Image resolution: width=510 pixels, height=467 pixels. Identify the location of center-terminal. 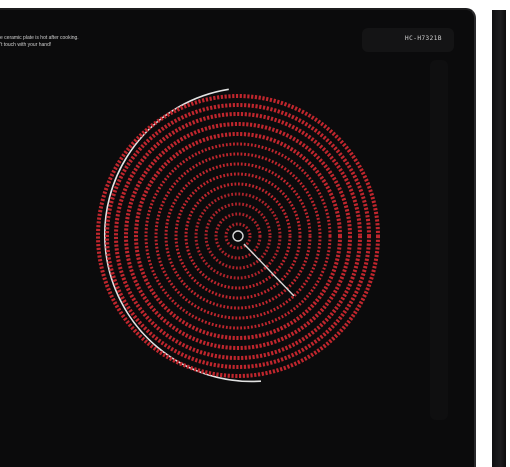
(238, 236).